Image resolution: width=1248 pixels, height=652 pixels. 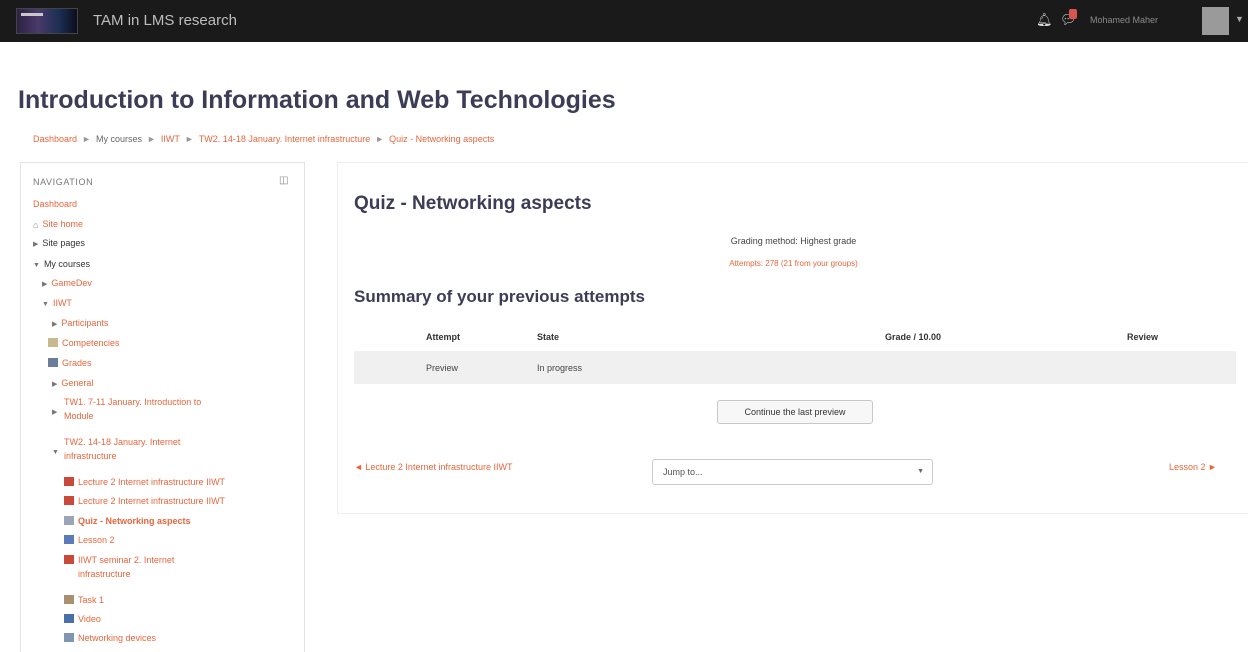 I want to click on grades-icon, so click(x=53, y=362).